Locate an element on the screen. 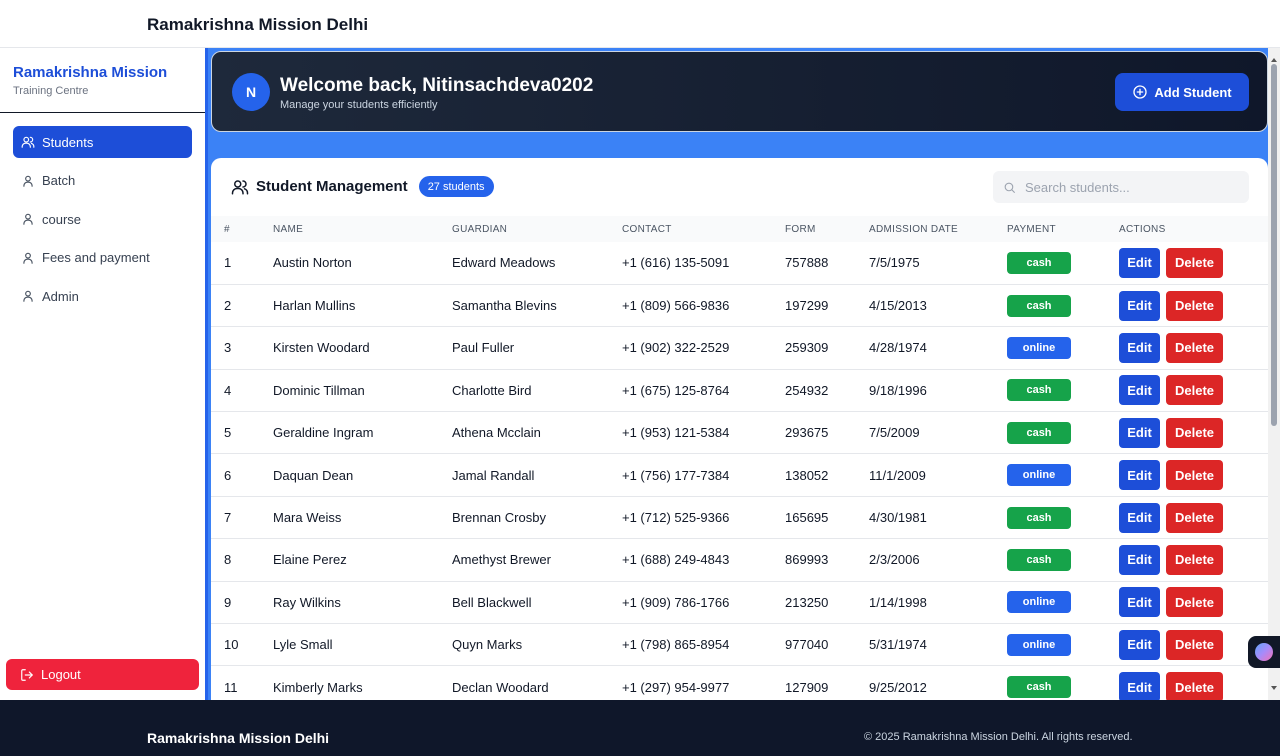 The width and height of the screenshot is (1280, 756). student-name: Harlan Mullins is located at coordinates (314, 306).